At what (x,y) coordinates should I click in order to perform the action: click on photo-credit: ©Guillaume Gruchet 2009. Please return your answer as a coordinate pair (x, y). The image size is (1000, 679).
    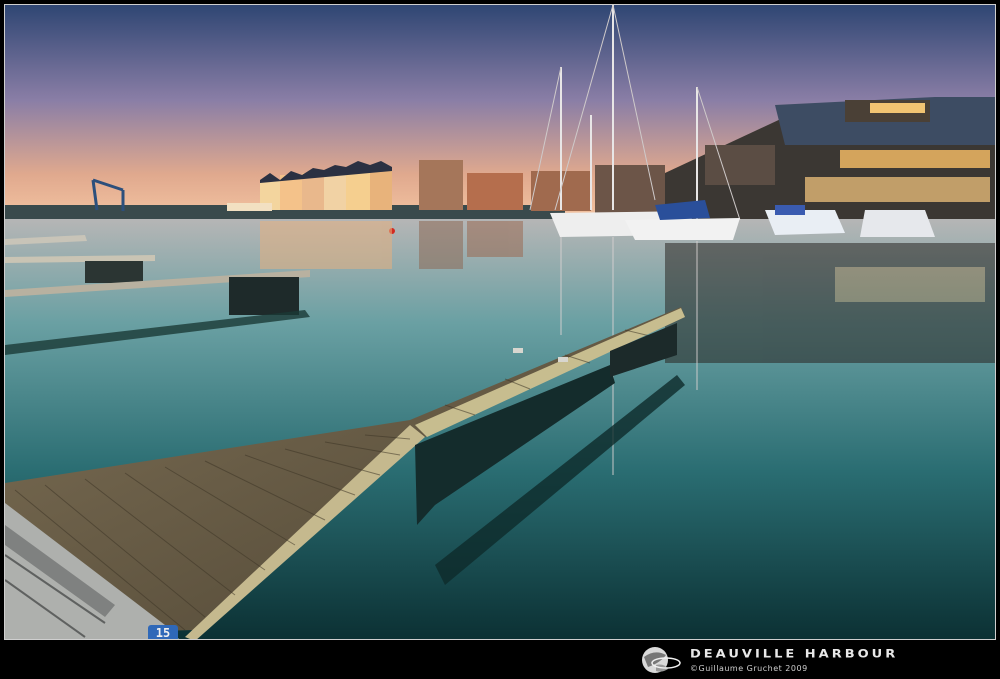
    Looking at the image, I should click on (749, 668).